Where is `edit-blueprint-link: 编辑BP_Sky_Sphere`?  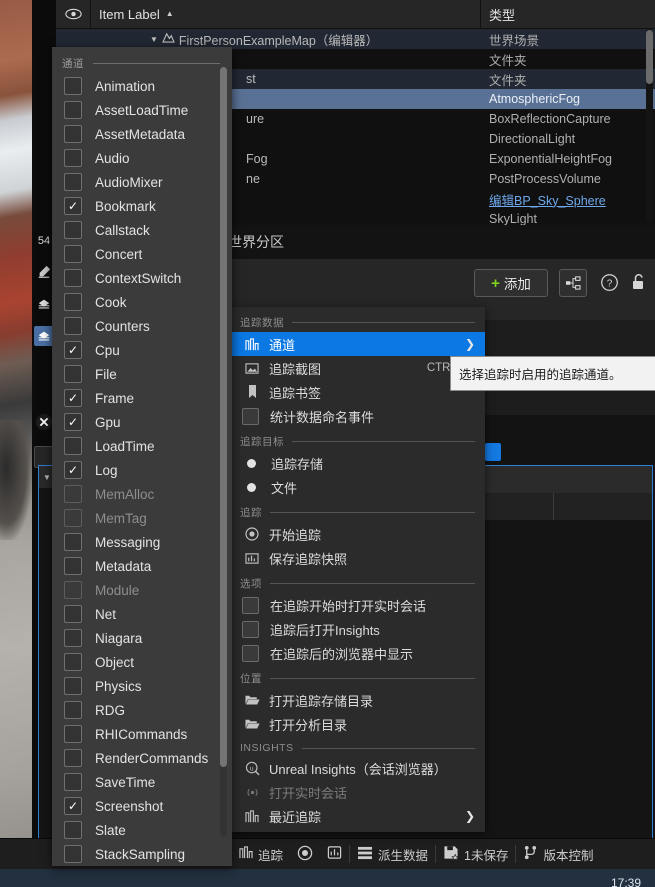 edit-blueprint-link: 编辑BP_Sky_Sphere is located at coordinates (547, 201).